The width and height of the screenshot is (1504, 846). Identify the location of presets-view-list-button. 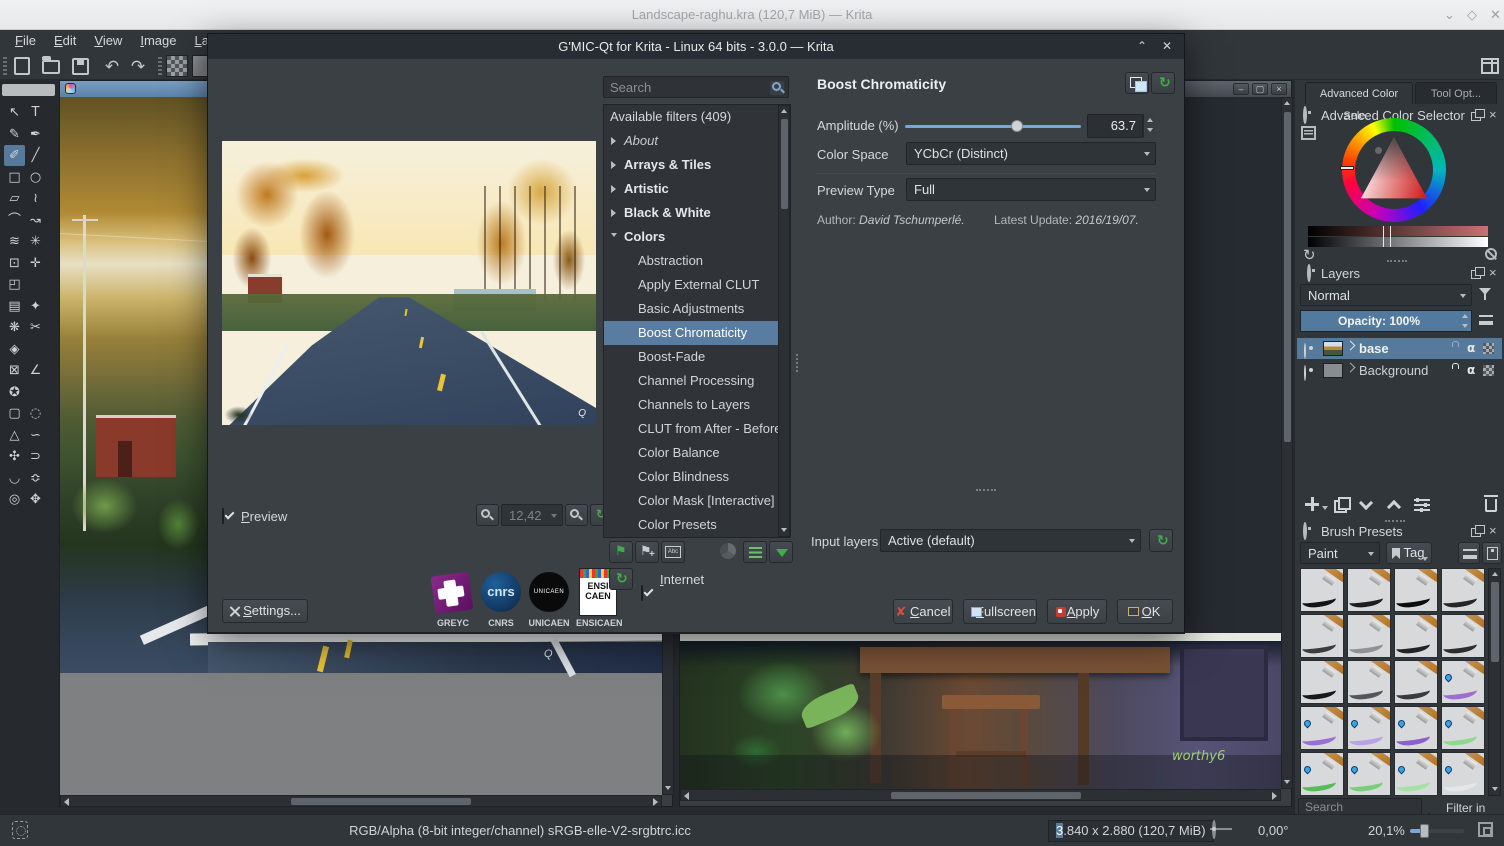
(1469, 553).